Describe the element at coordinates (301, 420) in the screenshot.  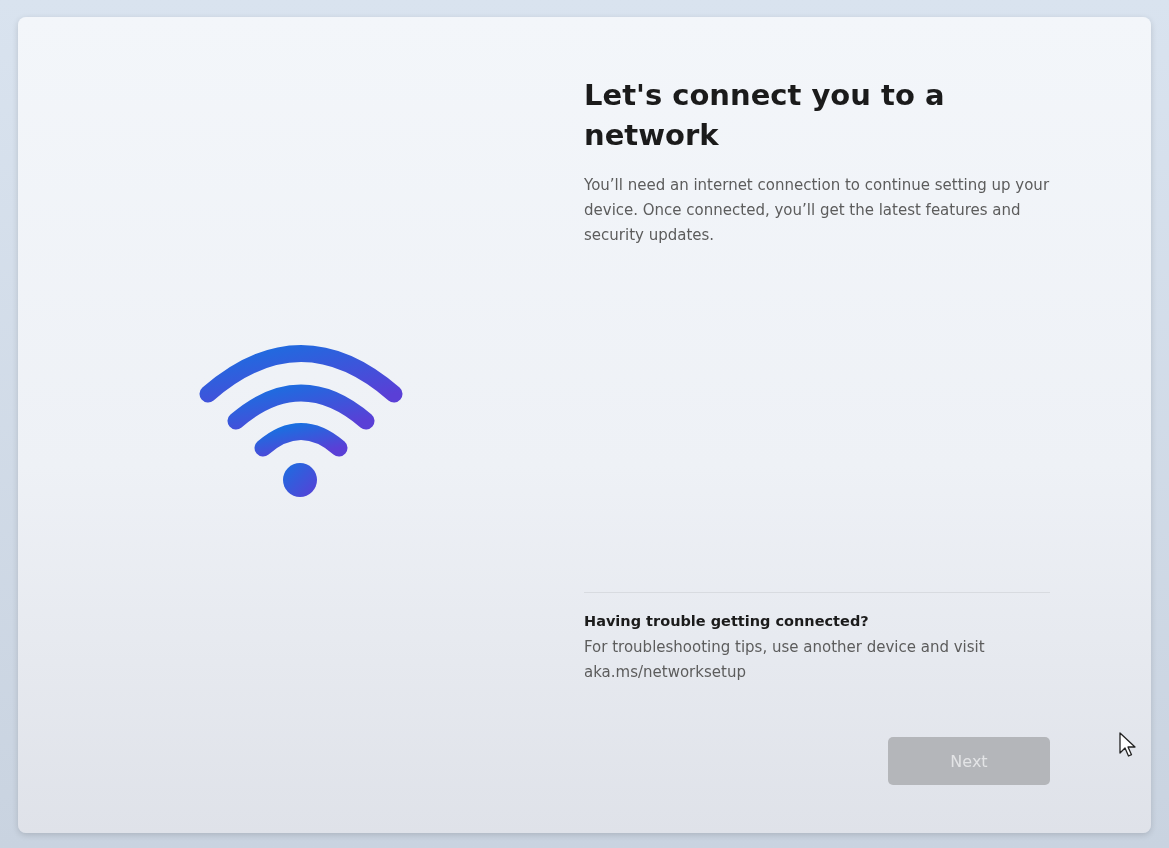
I see `wifi-icon` at that location.